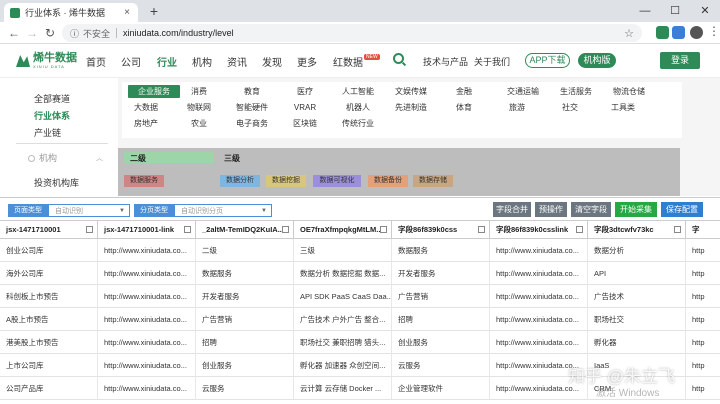 The height and width of the screenshot is (404, 720). What do you see at coordinates (539, 230) in the screenshot?
I see `column-header: 字段86f839k0csslink` at bounding box center [539, 230].